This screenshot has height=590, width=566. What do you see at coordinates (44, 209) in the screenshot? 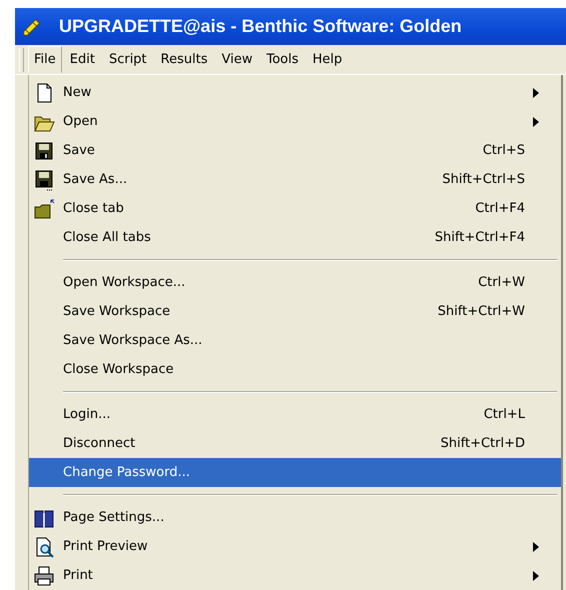
I see `folder-icon` at bounding box center [44, 209].